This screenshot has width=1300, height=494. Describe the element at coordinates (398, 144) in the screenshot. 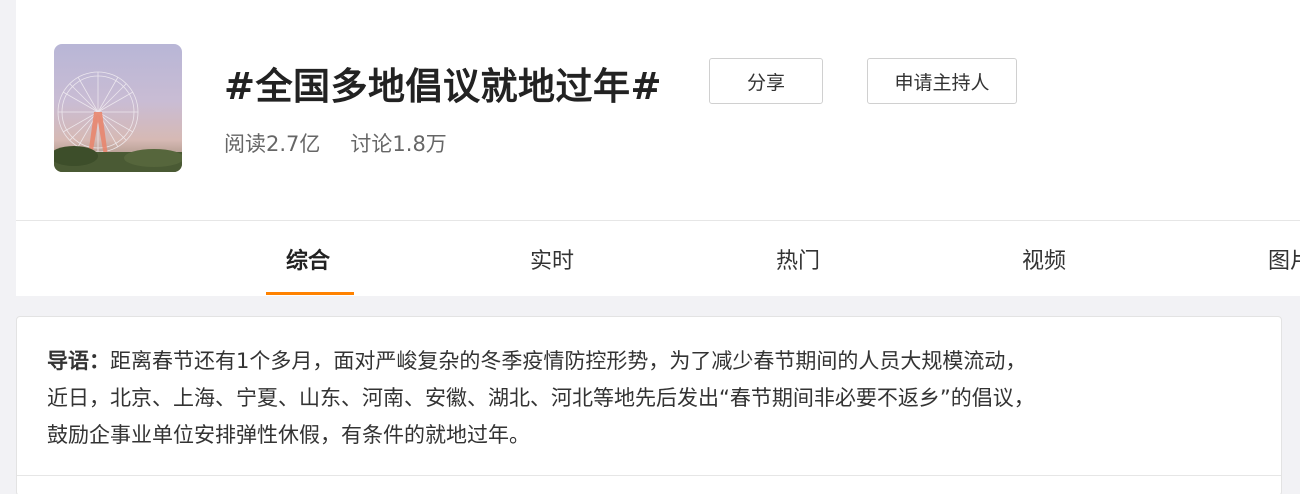

I see `discussion-count: 讨论1.8万` at that location.